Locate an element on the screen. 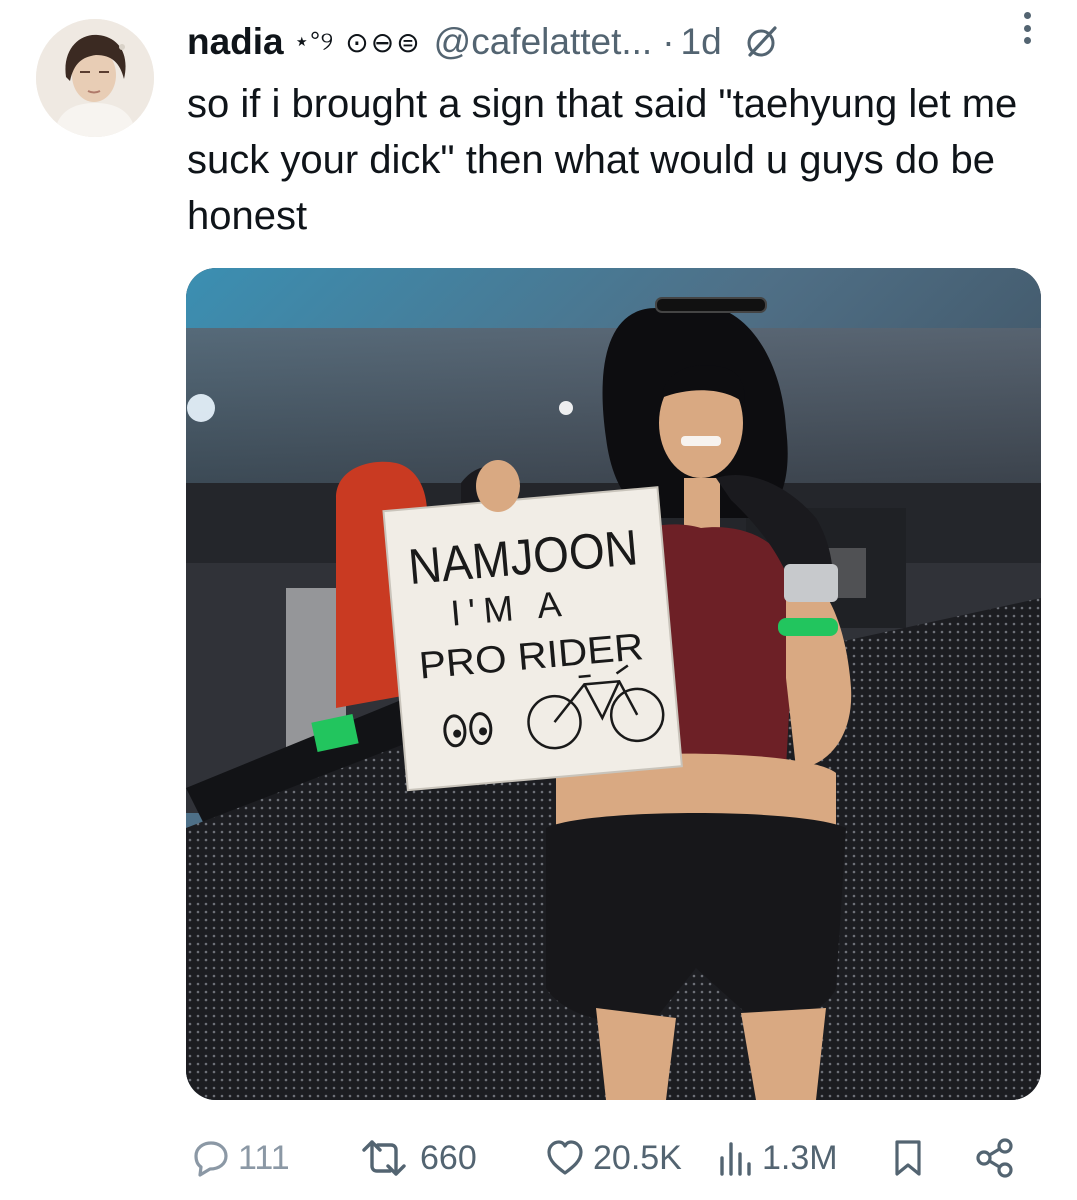 This screenshot has height=1200, width=1077. share-icon is located at coordinates (994, 1158).